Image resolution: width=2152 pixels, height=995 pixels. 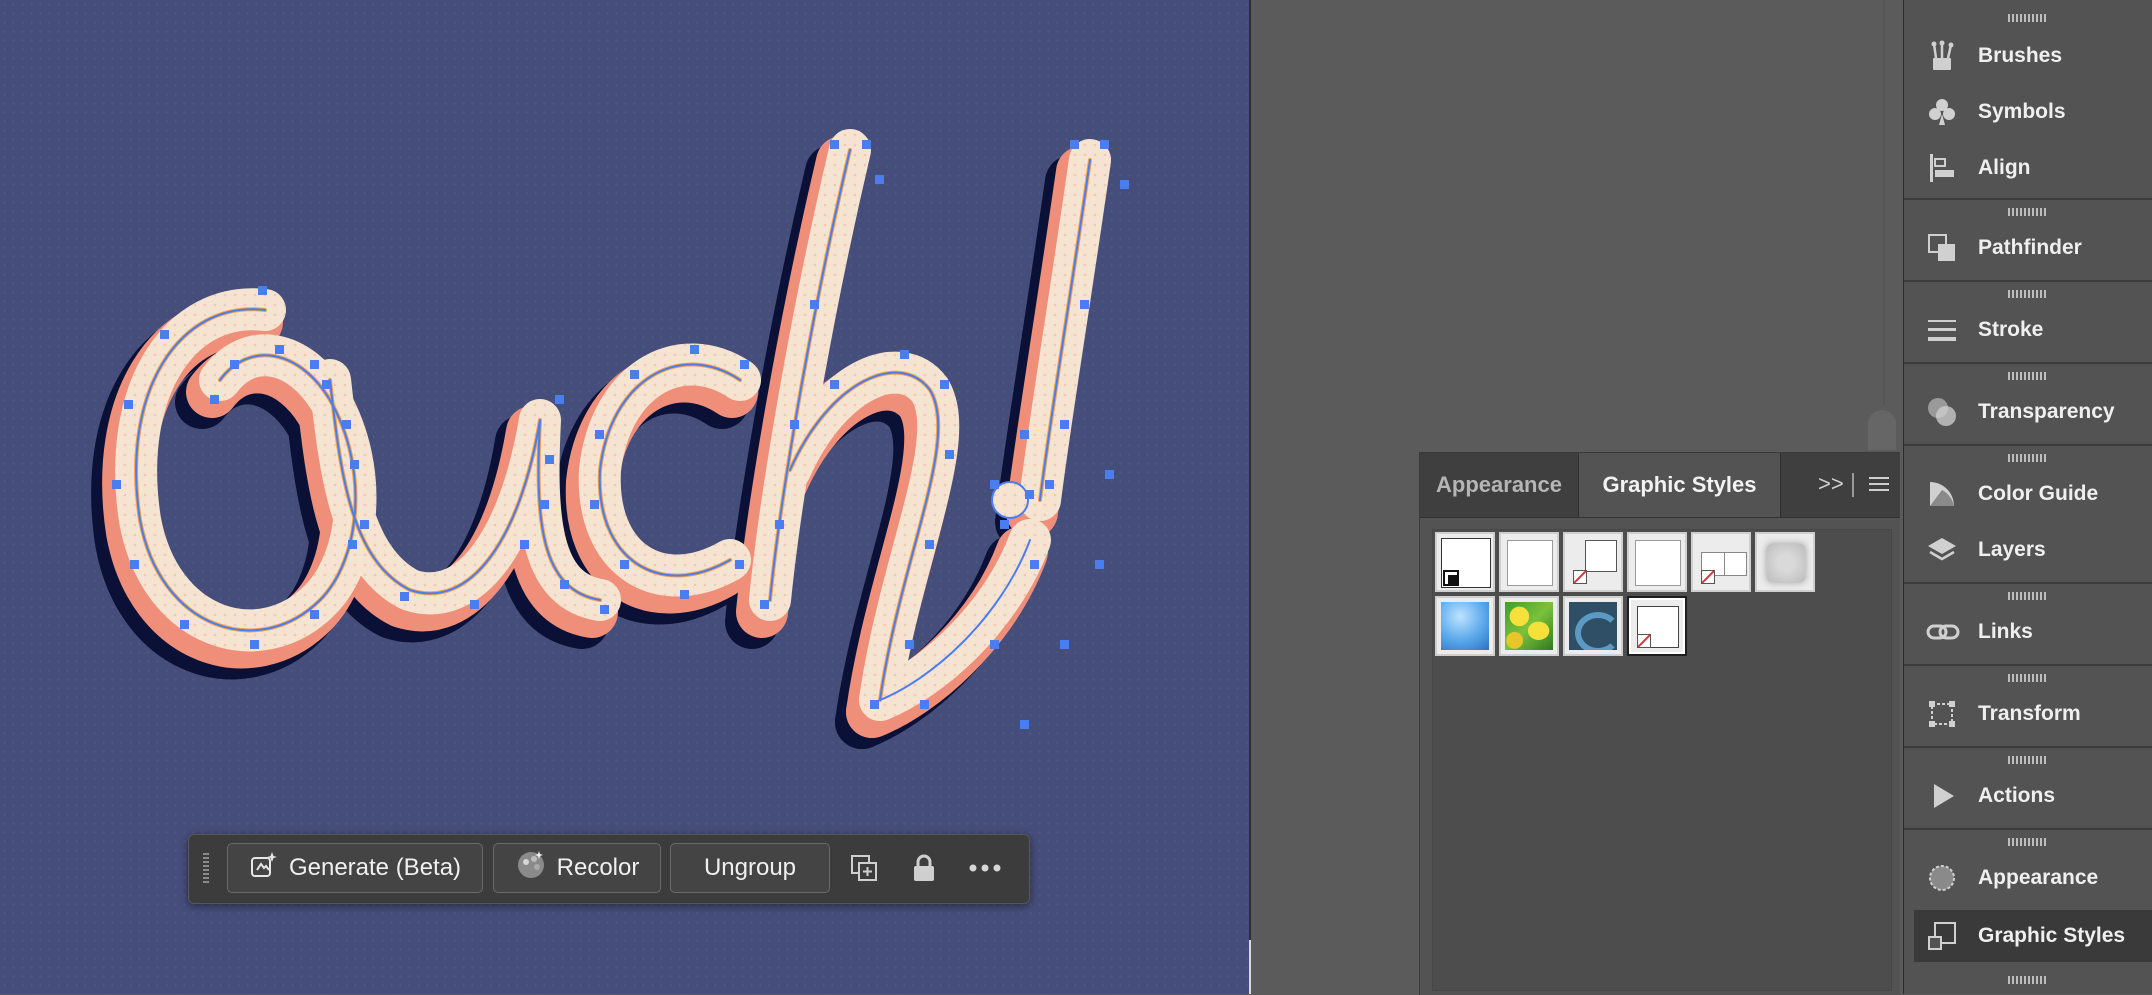 I want to click on recolor-icon, so click(x=531, y=868).